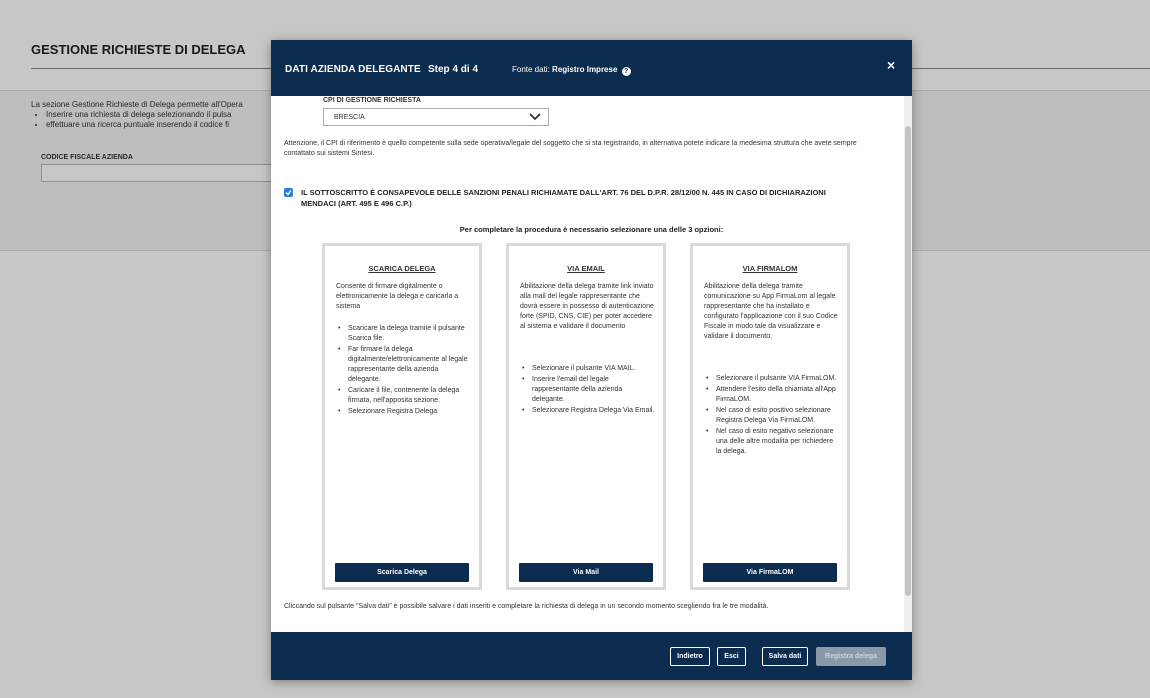 The image size is (1150, 698). Describe the element at coordinates (349, 117) in the screenshot. I see `cpi-selected-value: BRESCIA` at that location.